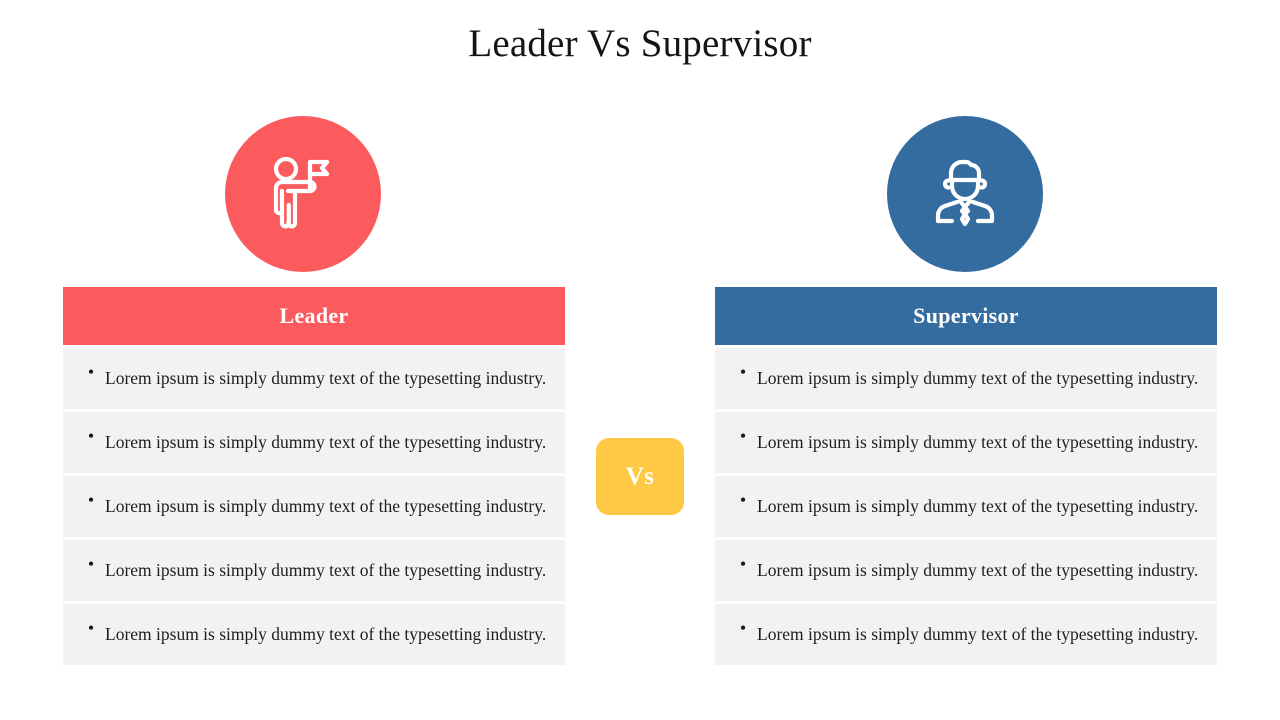 Image resolution: width=1280 pixels, height=720 pixels. What do you see at coordinates (966, 316) in the screenshot?
I see `supervisor-column-header: Supervisor` at bounding box center [966, 316].